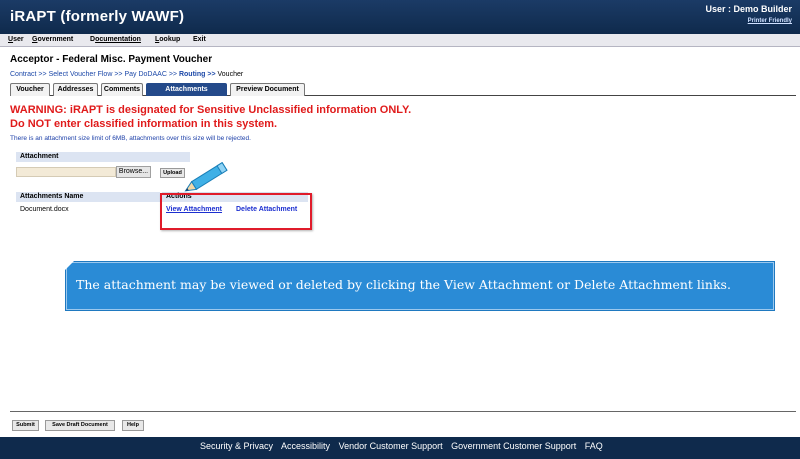  What do you see at coordinates (23, 74) in the screenshot?
I see `breadcrumb-contract: Contract` at bounding box center [23, 74].